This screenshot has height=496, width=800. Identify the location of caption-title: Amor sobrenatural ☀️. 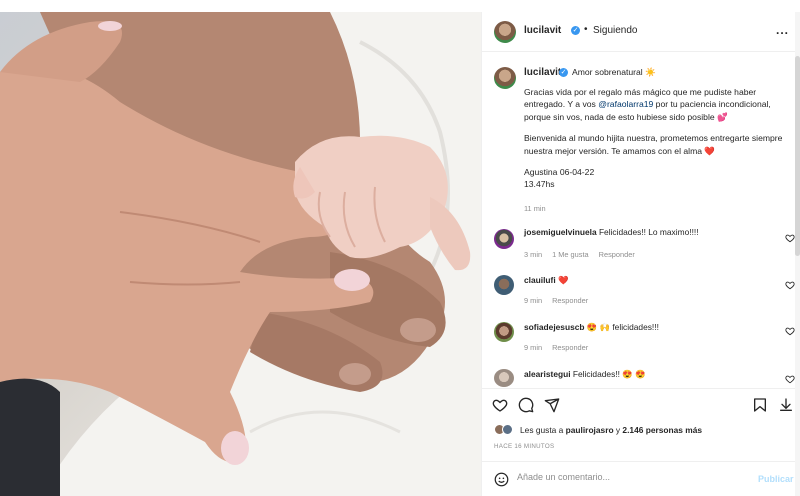
(614, 72).